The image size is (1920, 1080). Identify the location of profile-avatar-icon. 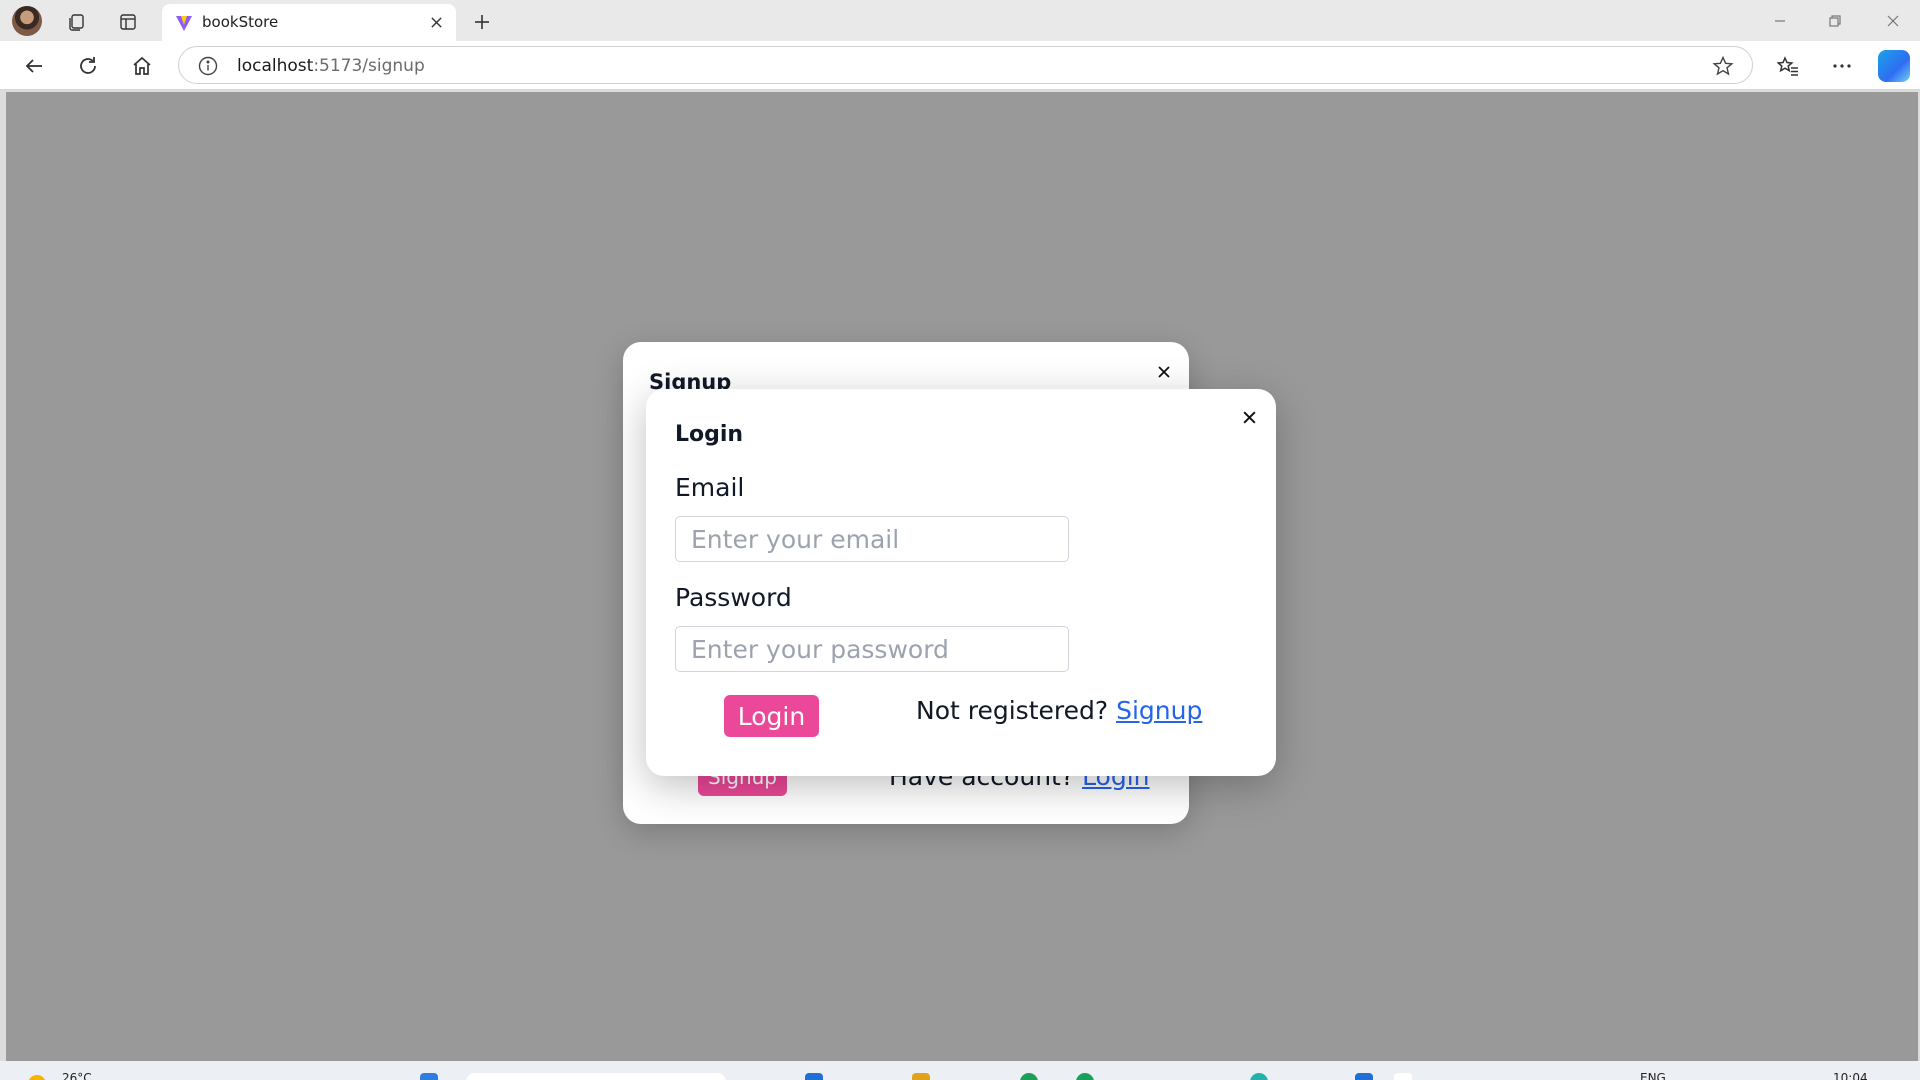
(27, 21).